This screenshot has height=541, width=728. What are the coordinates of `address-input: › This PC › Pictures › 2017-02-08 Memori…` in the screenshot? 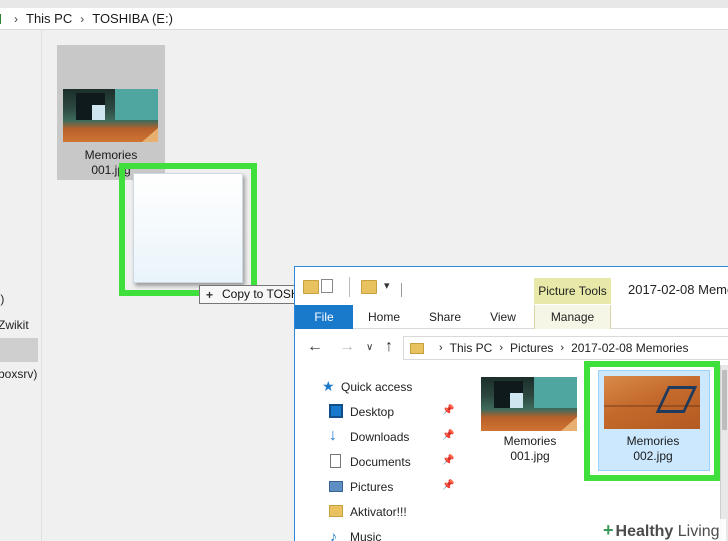 It's located at (565, 348).